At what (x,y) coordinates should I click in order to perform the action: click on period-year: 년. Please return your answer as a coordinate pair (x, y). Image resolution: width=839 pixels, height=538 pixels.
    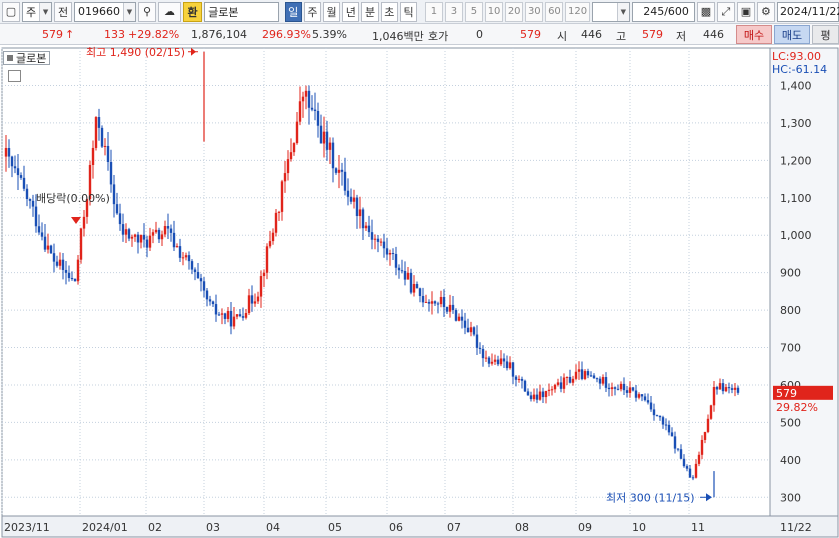
    Looking at the image, I should click on (351, 11).